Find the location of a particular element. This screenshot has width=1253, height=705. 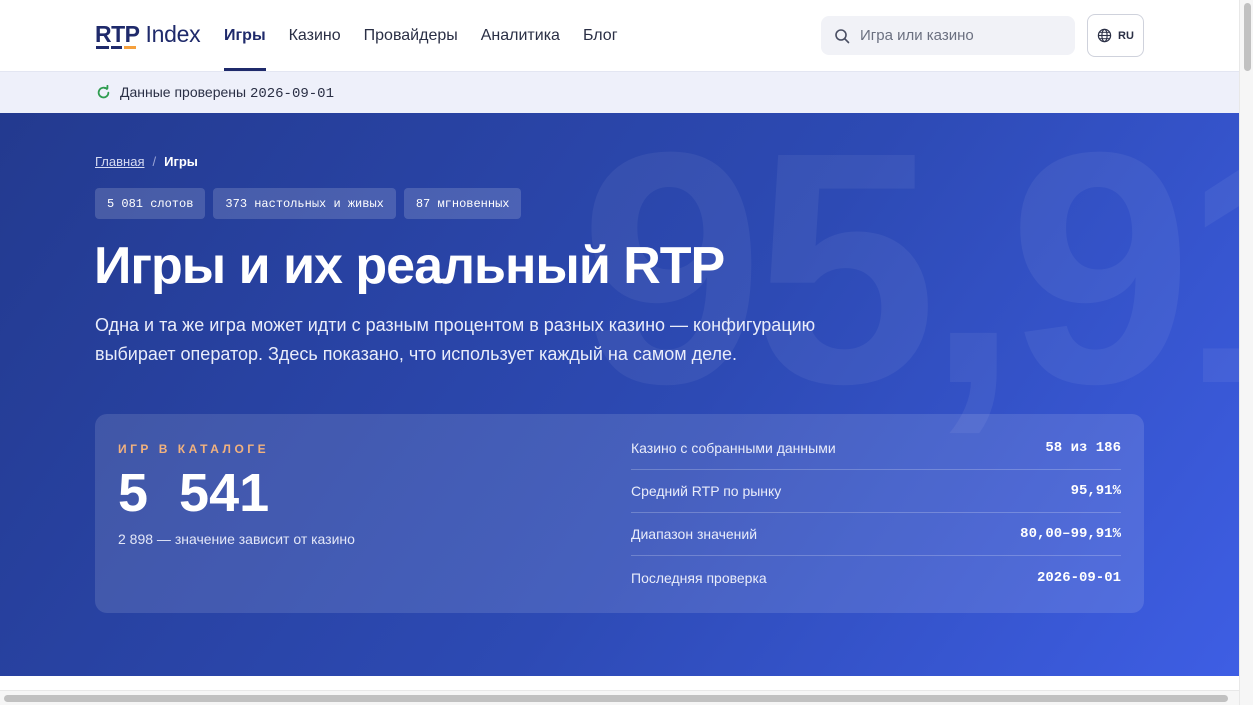

globe-icon is located at coordinates (1104, 35).